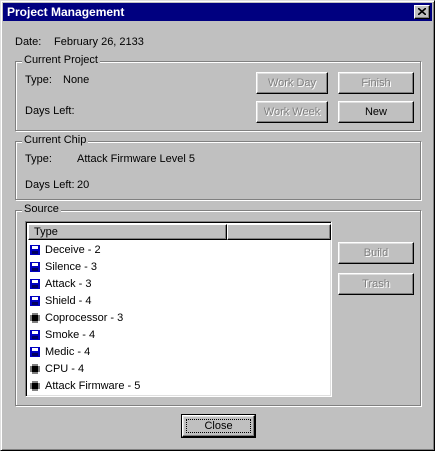  I want to click on title-close-button, so click(422, 12).